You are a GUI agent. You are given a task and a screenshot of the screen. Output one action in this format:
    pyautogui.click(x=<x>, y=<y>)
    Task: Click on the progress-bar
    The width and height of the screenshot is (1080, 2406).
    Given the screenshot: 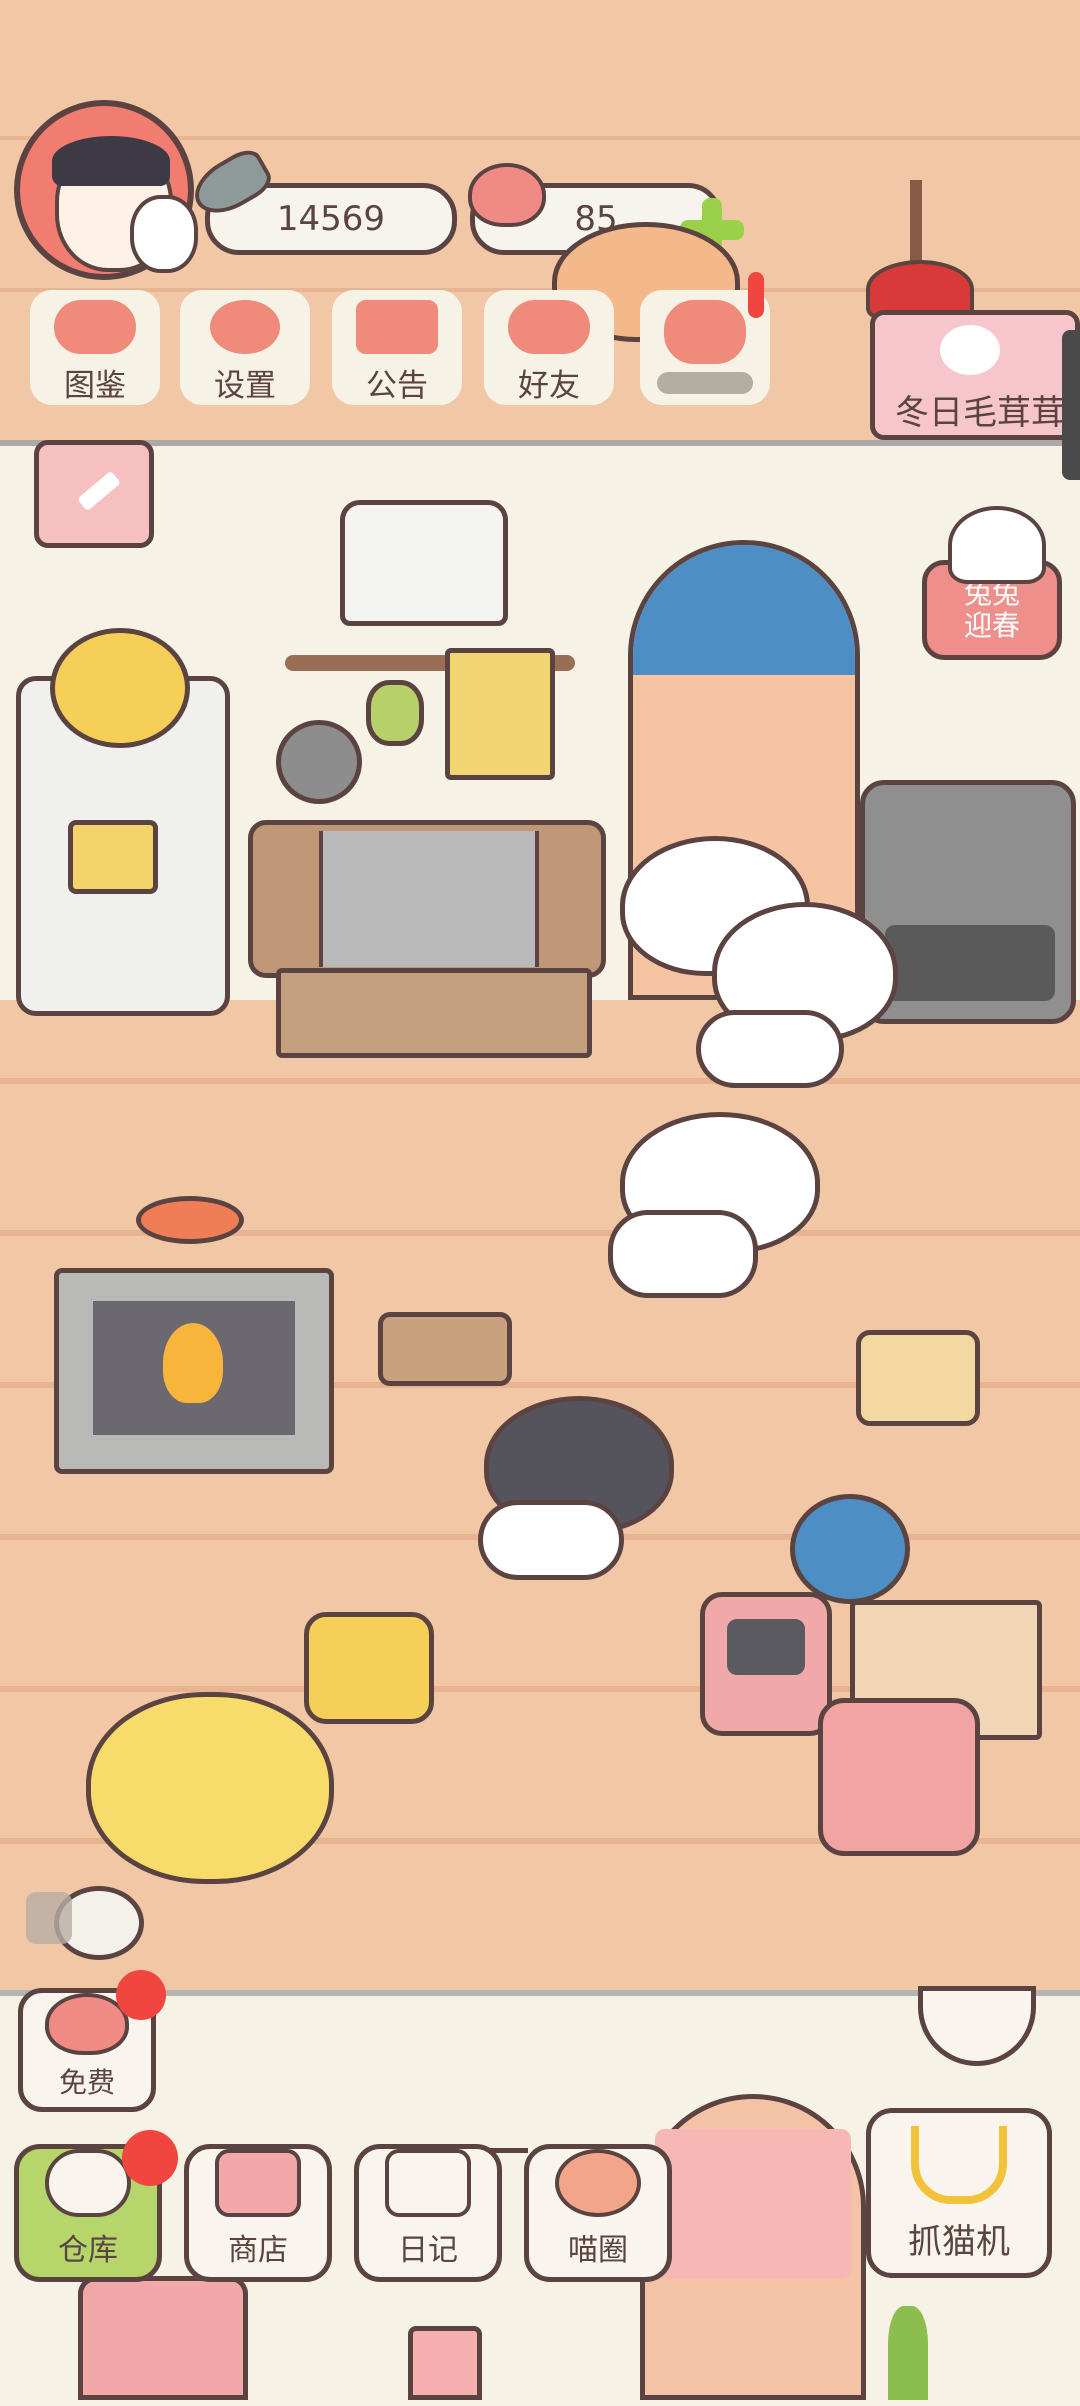 What is the action you would take?
    pyautogui.click(x=705, y=383)
    